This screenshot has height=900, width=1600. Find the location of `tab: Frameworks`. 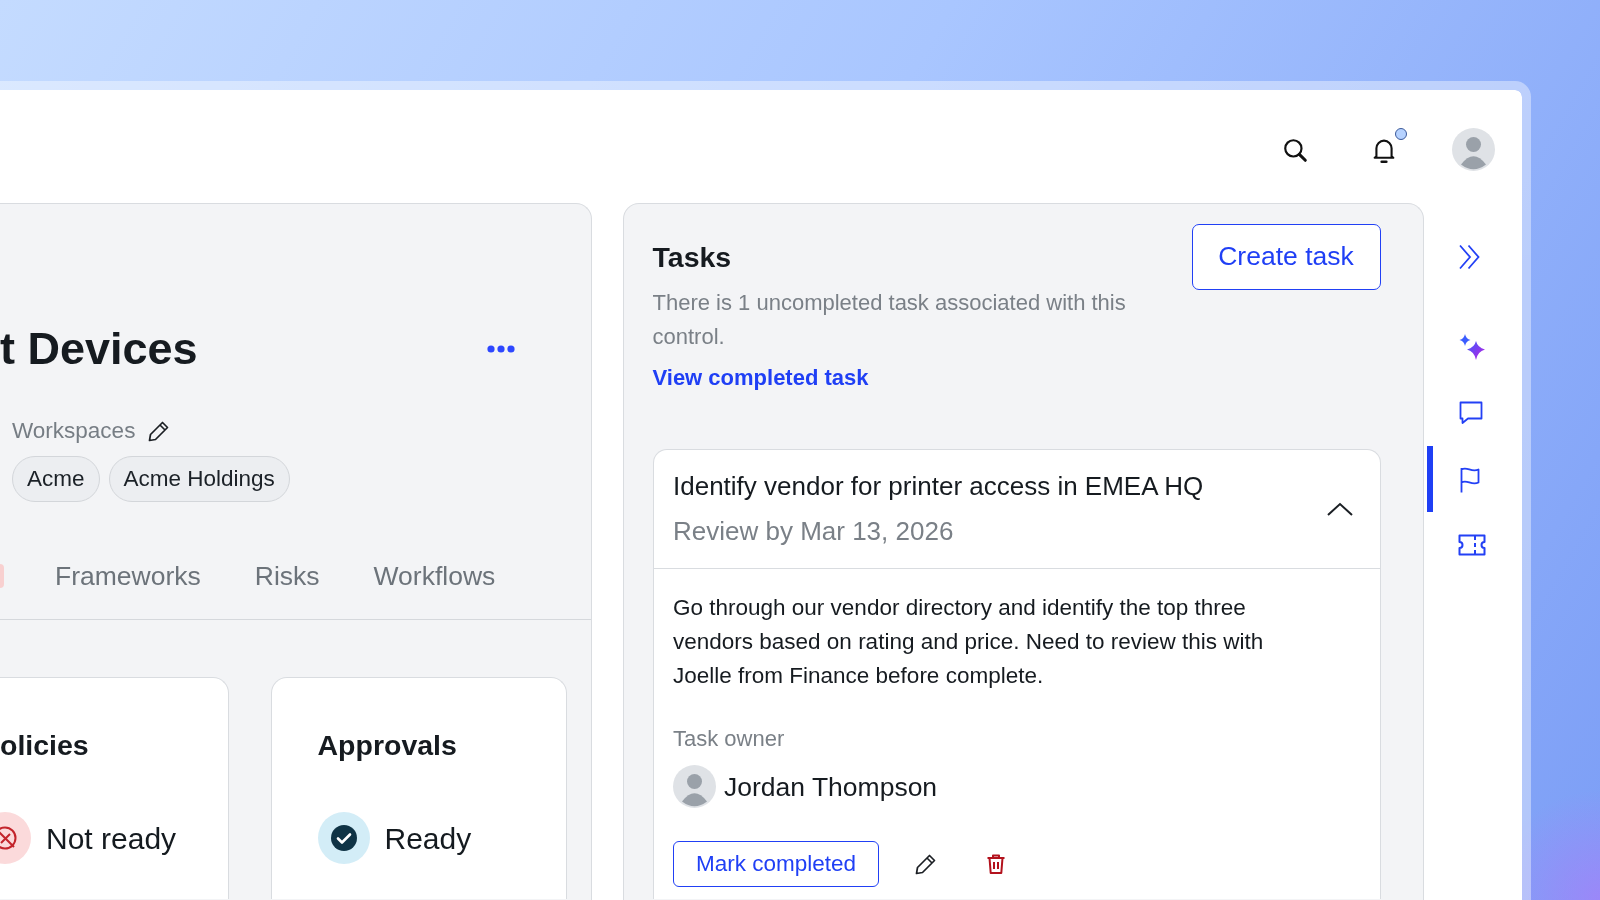

tab: Frameworks is located at coordinates (128, 589).